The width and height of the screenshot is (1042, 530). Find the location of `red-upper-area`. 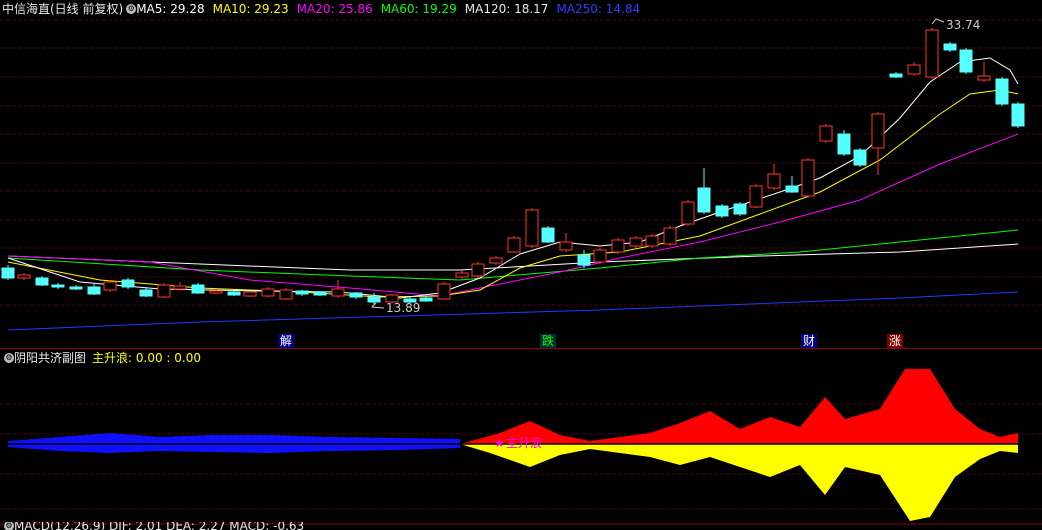

red-upper-area is located at coordinates (739, 406).